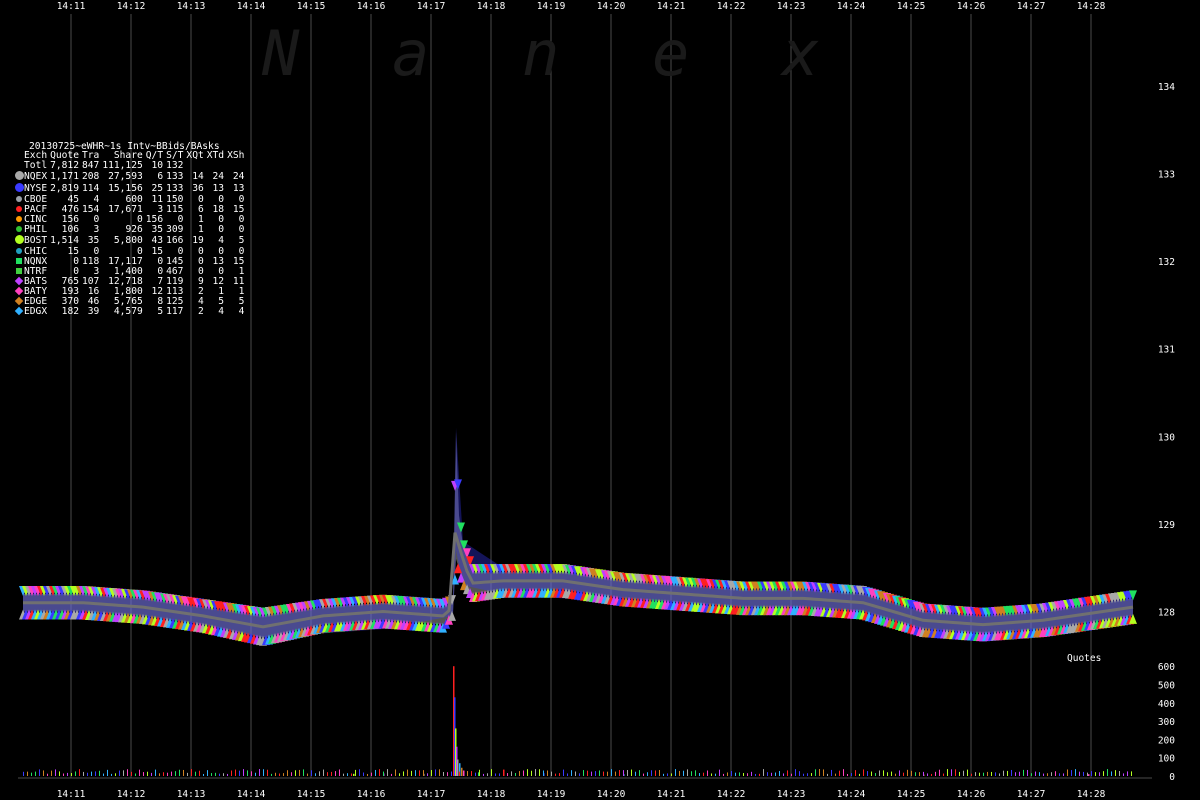 The image size is (1200, 800). Describe the element at coordinates (611, 6) in the screenshot. I see `x-tick-label: 14:20` at that location.